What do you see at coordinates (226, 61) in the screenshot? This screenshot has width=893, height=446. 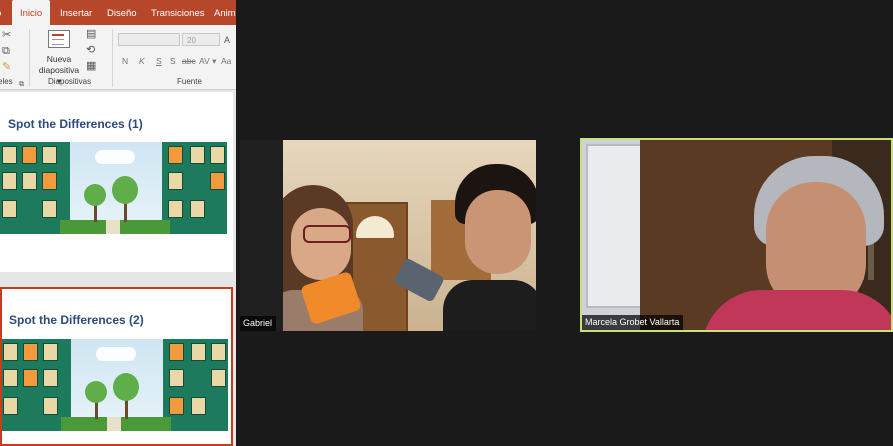 I see `change-case-button: Aa` at bounding box center [226, 61].